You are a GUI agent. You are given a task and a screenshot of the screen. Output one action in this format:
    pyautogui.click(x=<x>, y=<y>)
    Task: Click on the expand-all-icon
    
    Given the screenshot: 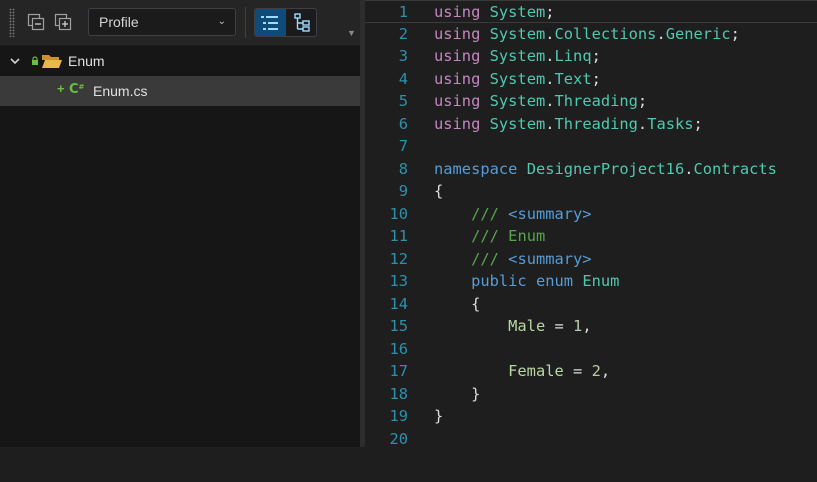 What is the action you would take?
    pyautogui.click(x=63, y=22)
    